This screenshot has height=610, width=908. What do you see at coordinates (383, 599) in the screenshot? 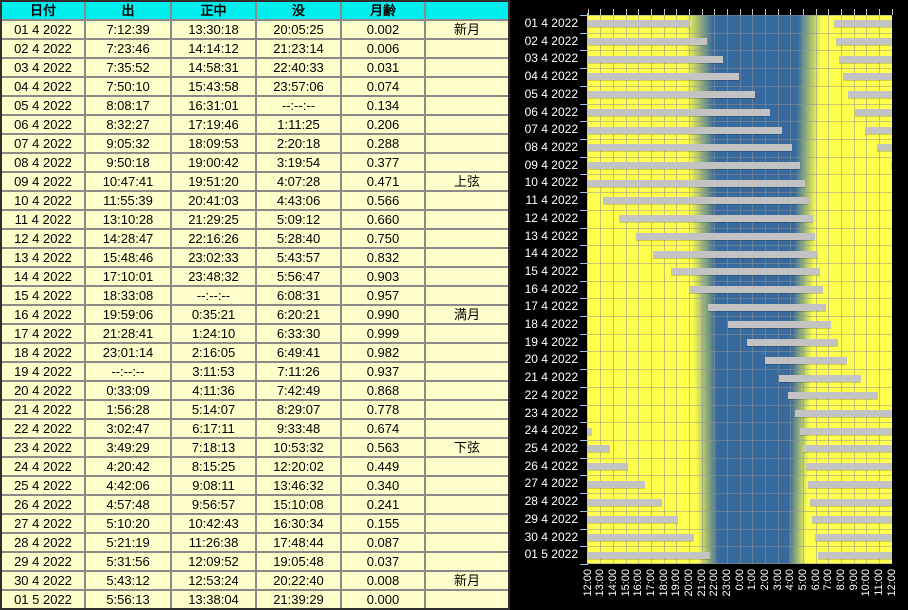
I see `cell-age: 0.000` at bounding box center [383, 599].